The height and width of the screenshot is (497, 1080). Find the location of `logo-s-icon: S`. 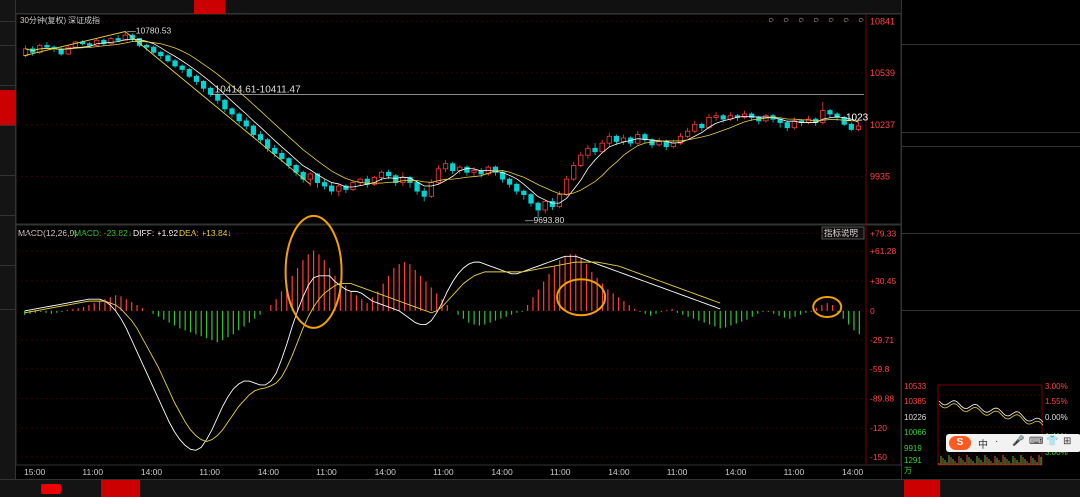

logo-s-icon: S is located at coordinates (960, 443).